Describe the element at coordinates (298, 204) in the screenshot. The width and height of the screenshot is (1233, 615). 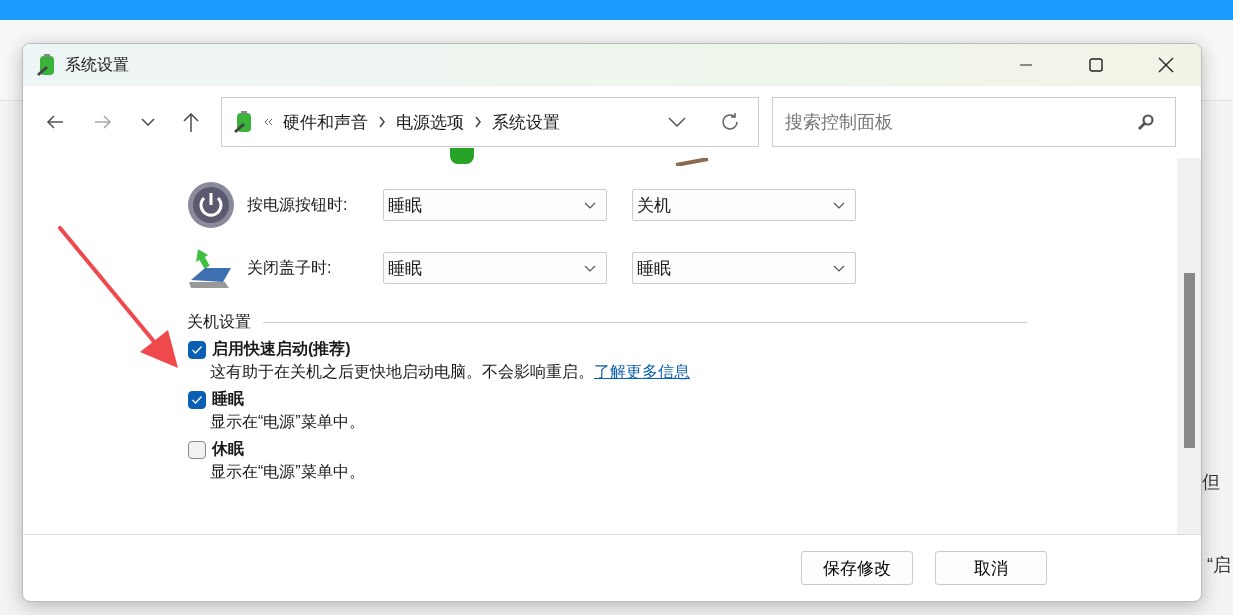
I see `setting-label: 按电源按钮时:` at that location.